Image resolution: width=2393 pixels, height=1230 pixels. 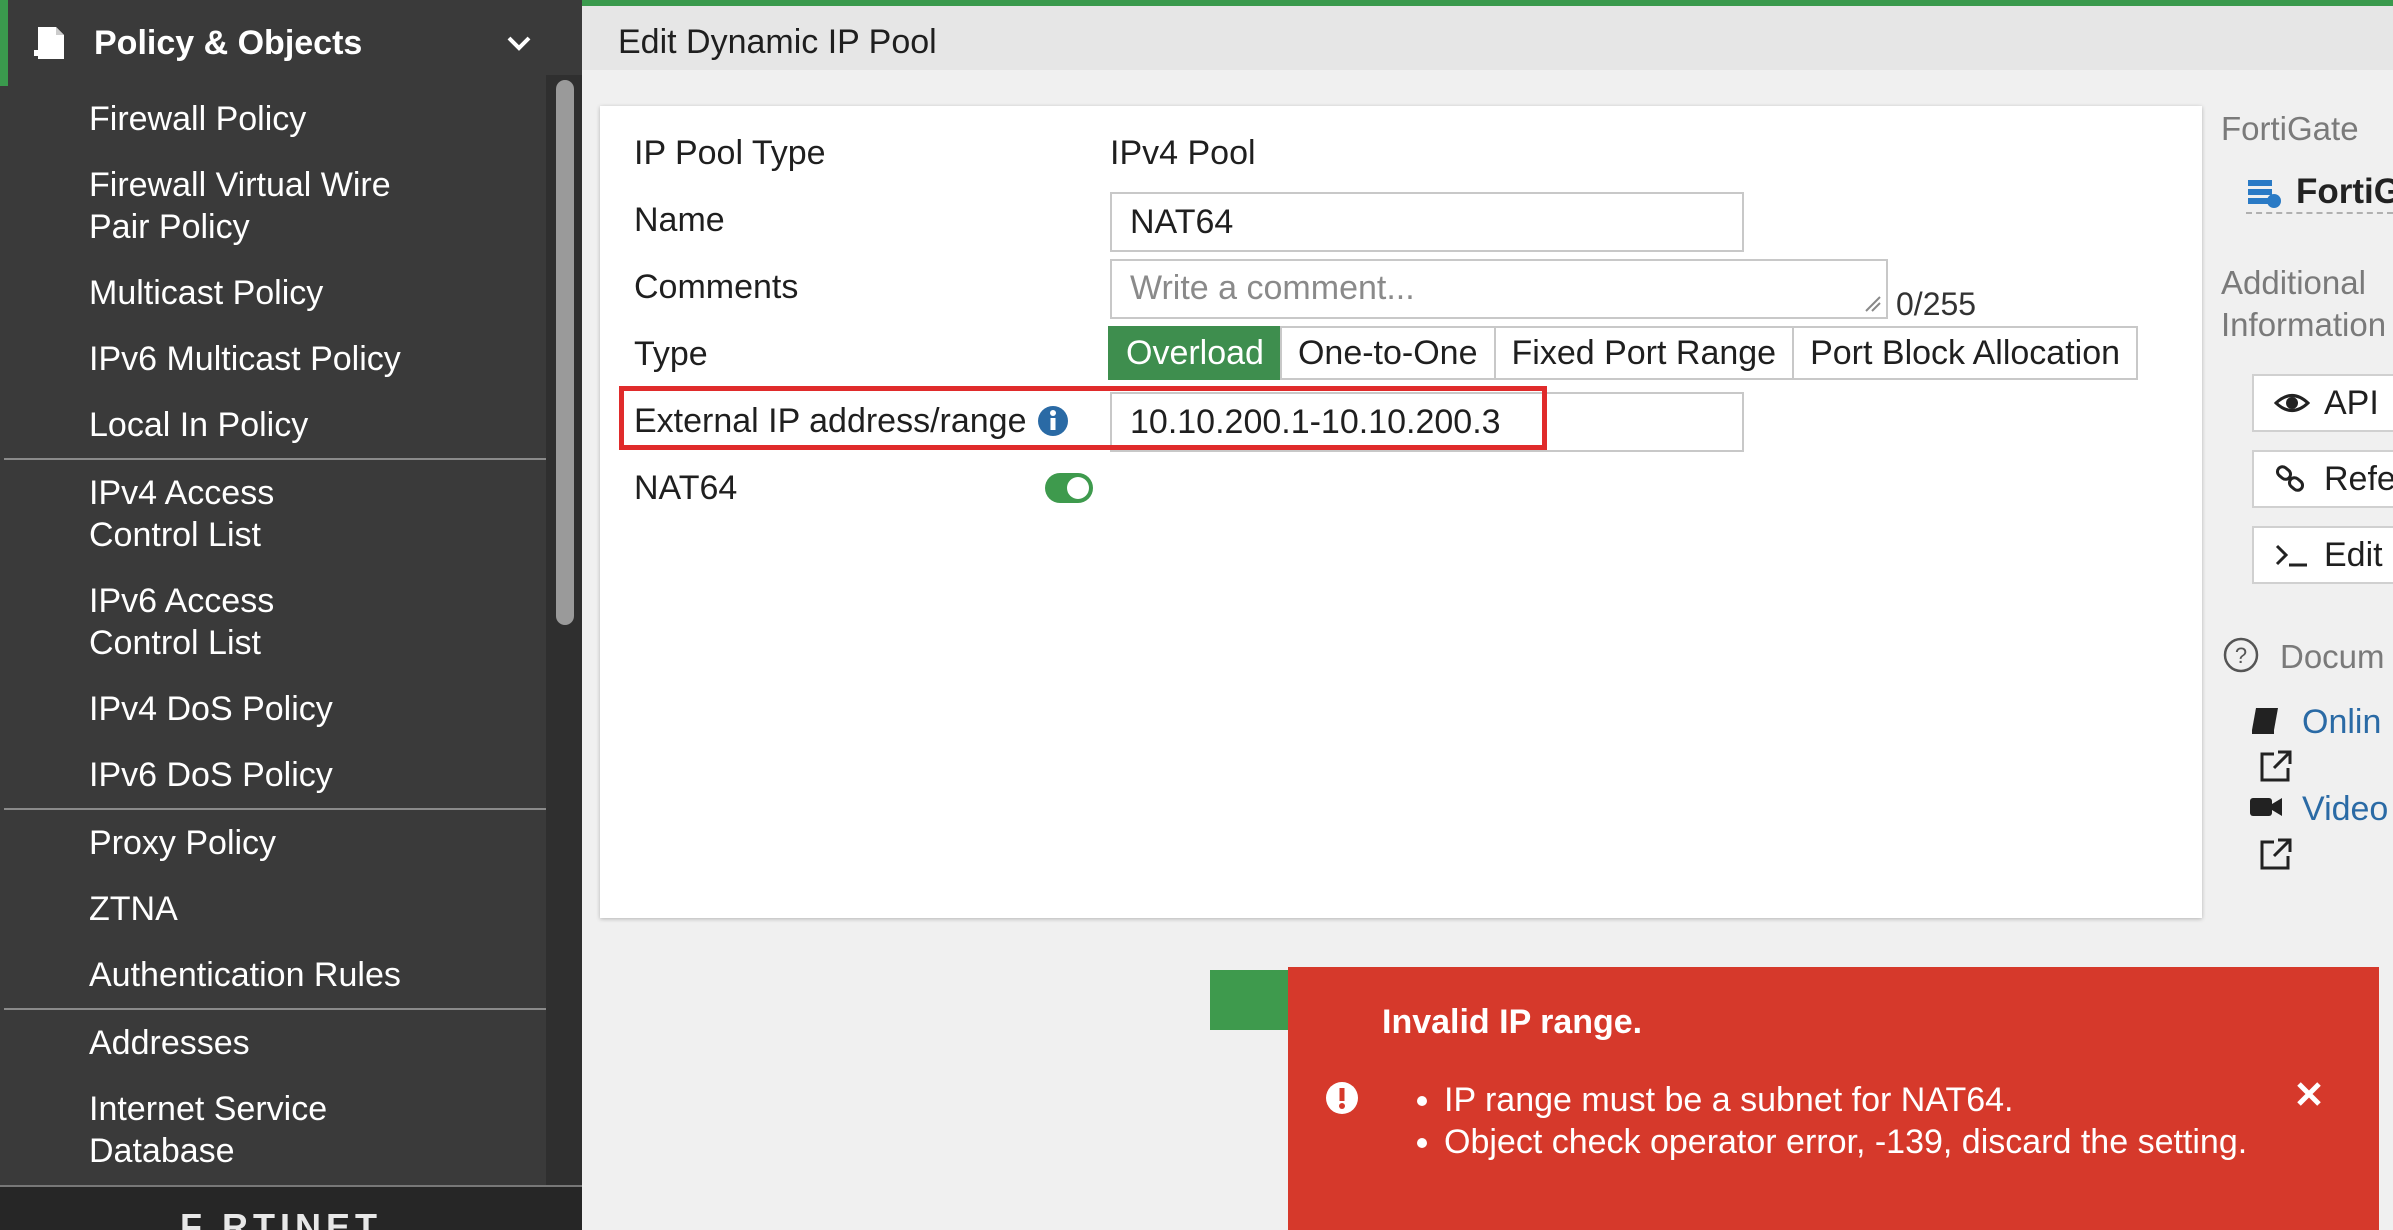 I want to click on additional-information-heading: Additional Information, so click(x=2303, y=304).